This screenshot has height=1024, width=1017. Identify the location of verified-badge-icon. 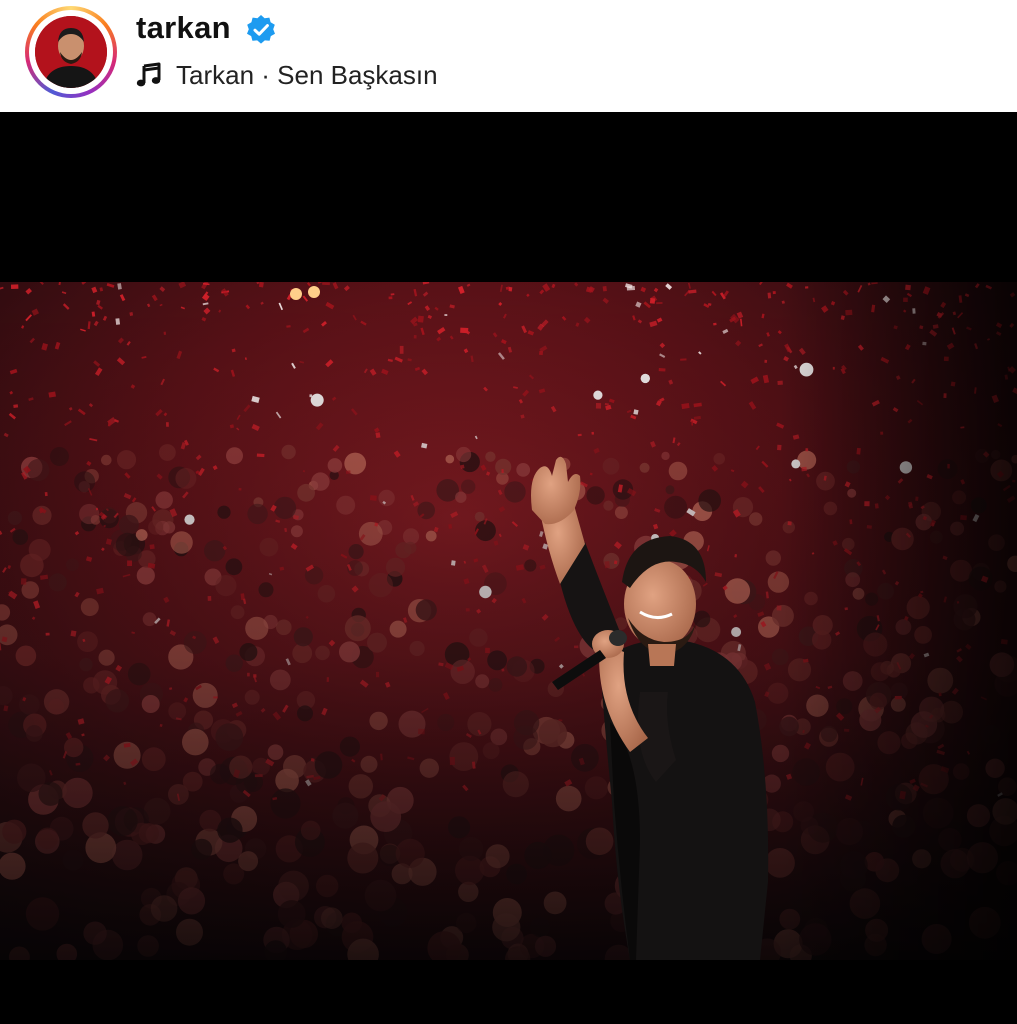
(261, 29).